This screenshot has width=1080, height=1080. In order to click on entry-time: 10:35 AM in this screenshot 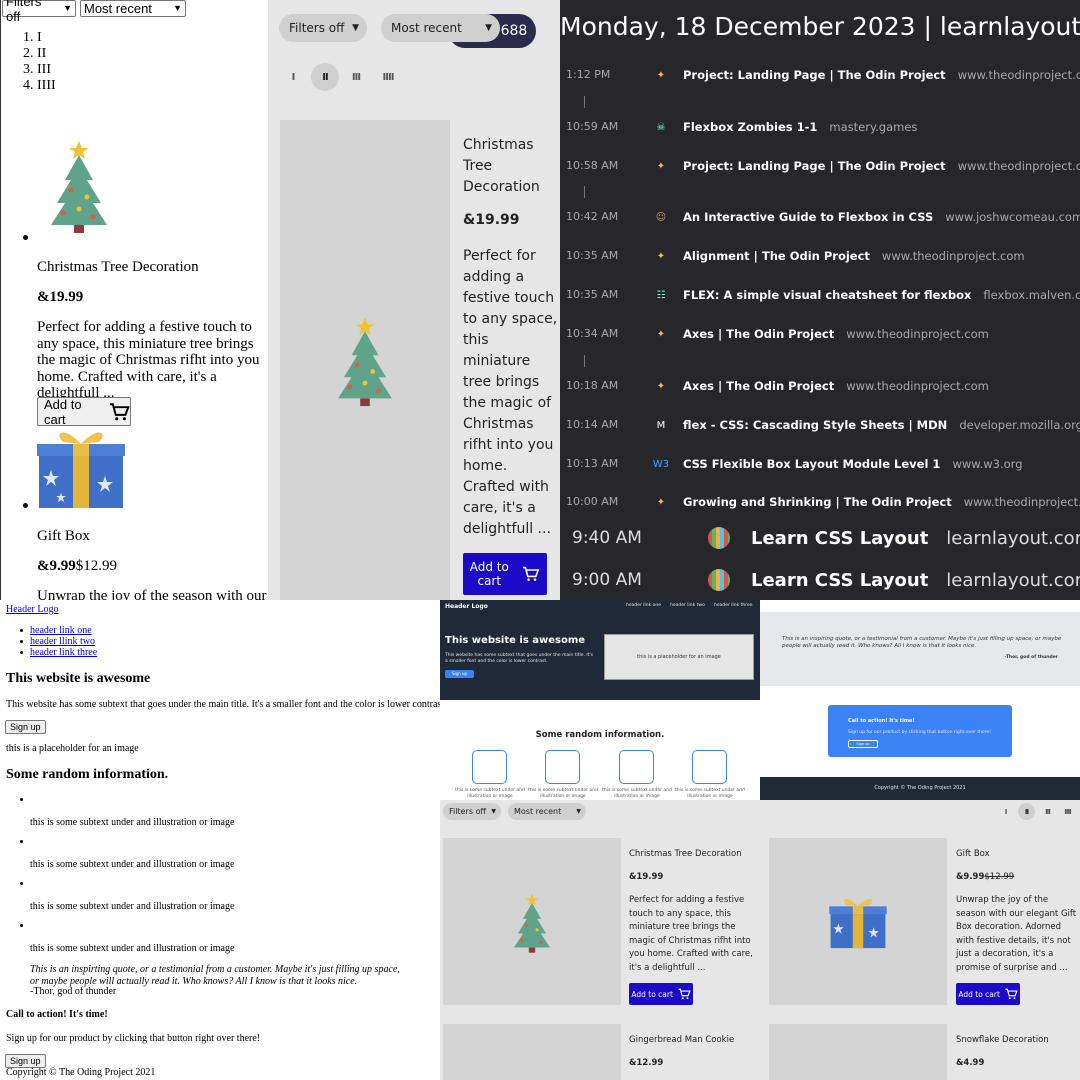, I will do `click(592, 255)`.